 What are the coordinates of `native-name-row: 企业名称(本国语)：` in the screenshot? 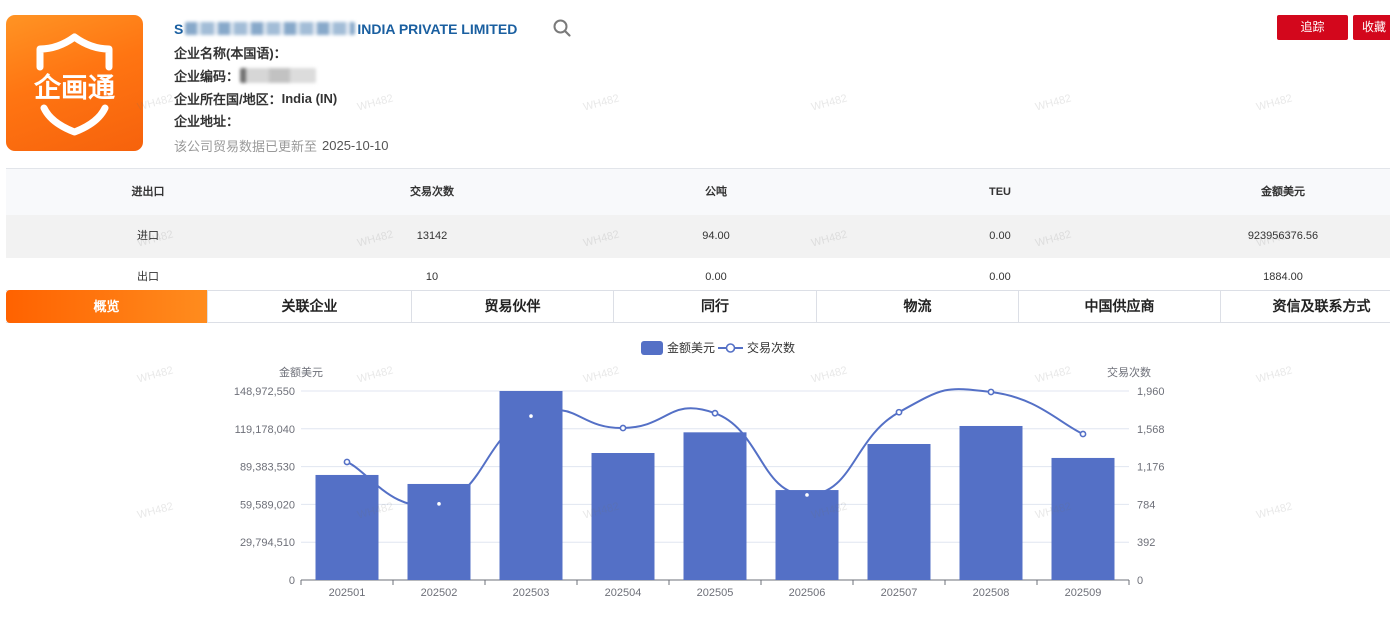 It's located at (230, 52).